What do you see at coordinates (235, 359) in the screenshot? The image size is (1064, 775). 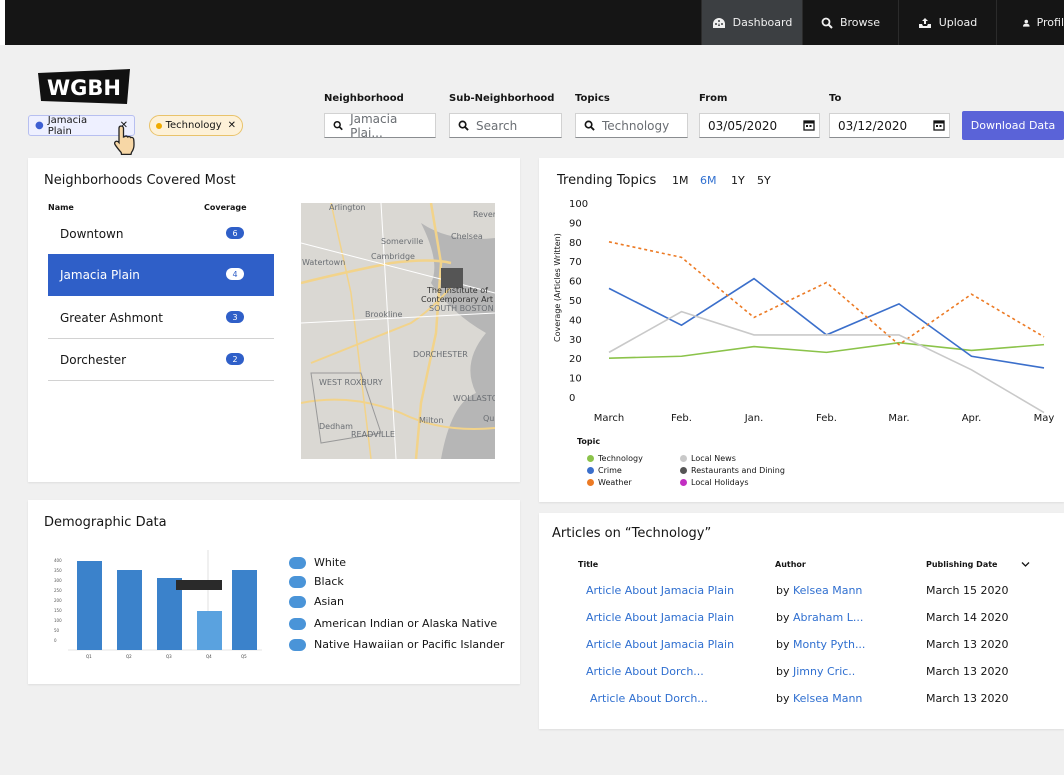 I see `coverage-badge: 2` at bounding box center [235, 359].